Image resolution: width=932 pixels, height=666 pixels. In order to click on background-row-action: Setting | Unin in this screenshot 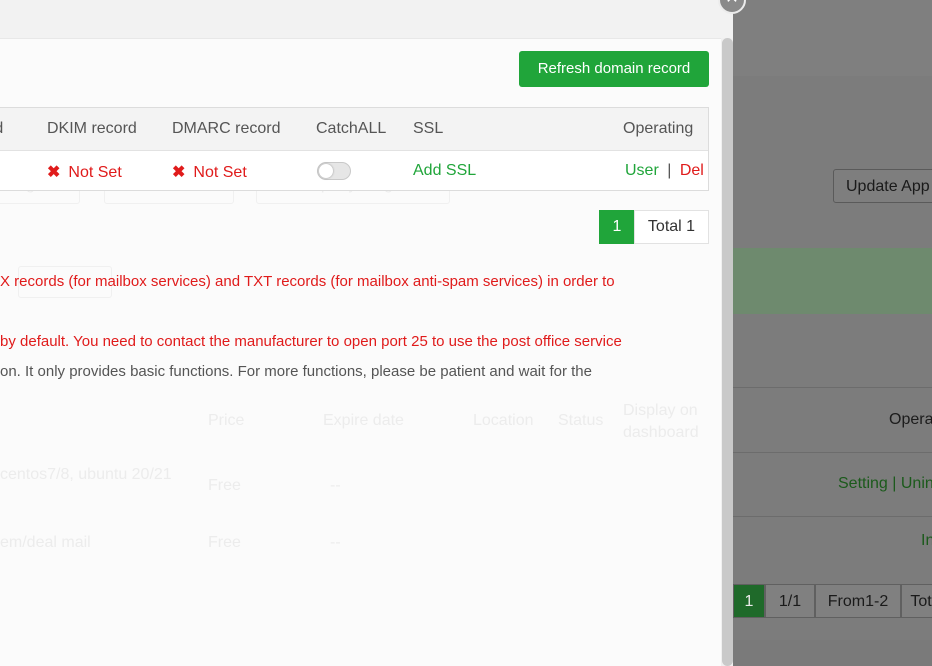, I will do `click(885, 483)`.